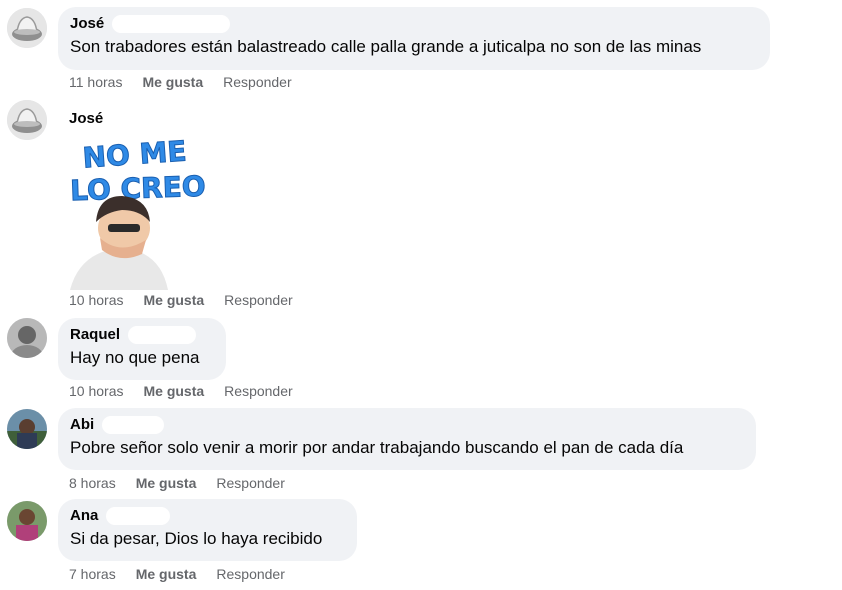 This screenshot has width=842, height=590. Describe the element at coordinates (92, 574) in the screenshot. I see `comment-time: 7 horas` at that location.